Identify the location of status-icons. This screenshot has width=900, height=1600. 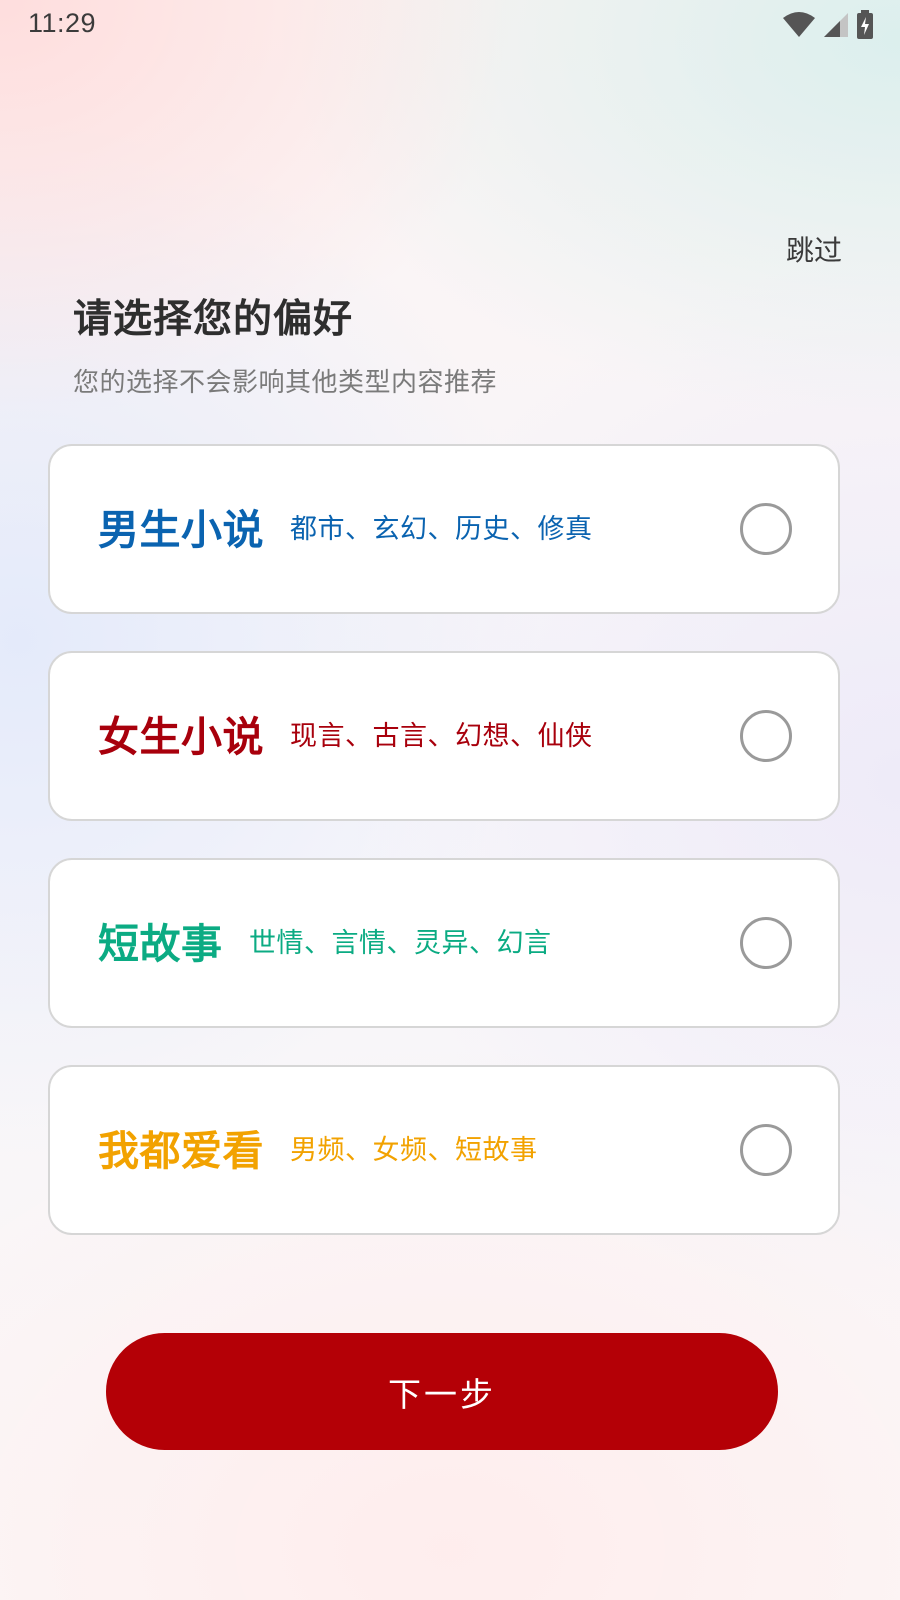
(828, 25).